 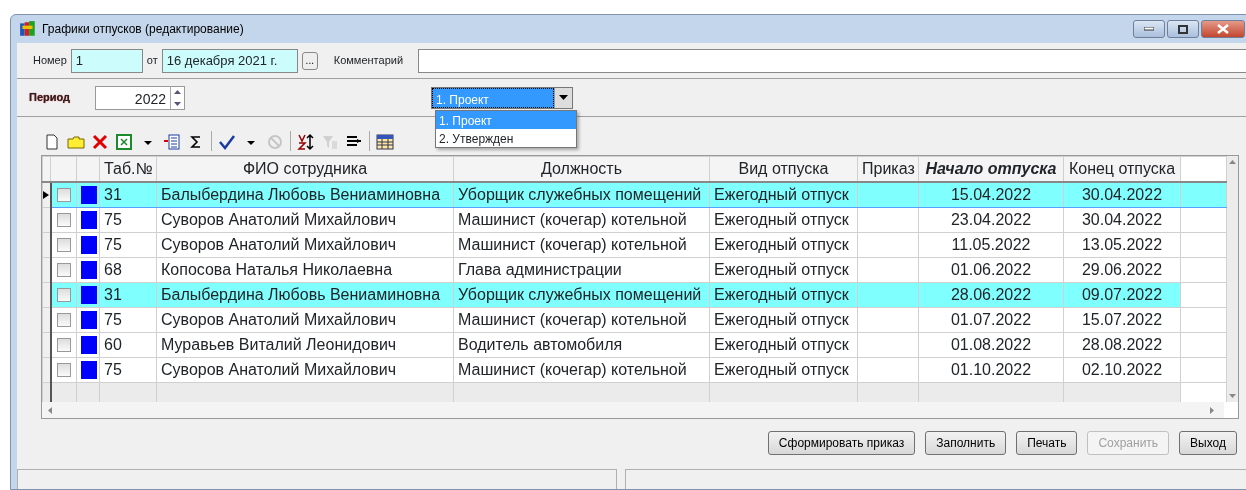 I want to click on window-title: Графики отпусков (редактирование), so click(x=143, y=29).